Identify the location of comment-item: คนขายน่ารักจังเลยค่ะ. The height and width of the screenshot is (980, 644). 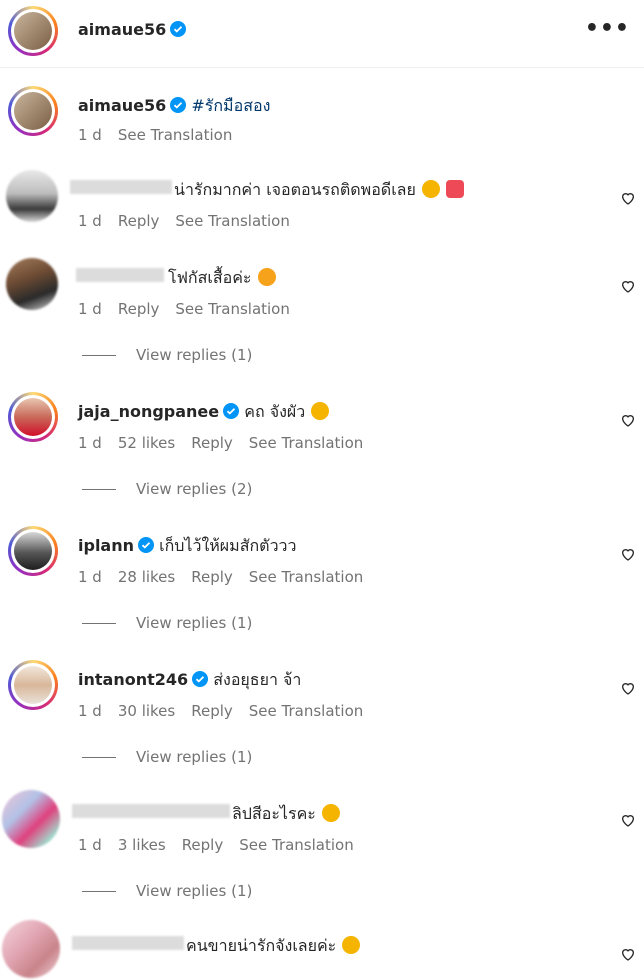
(322, 950).